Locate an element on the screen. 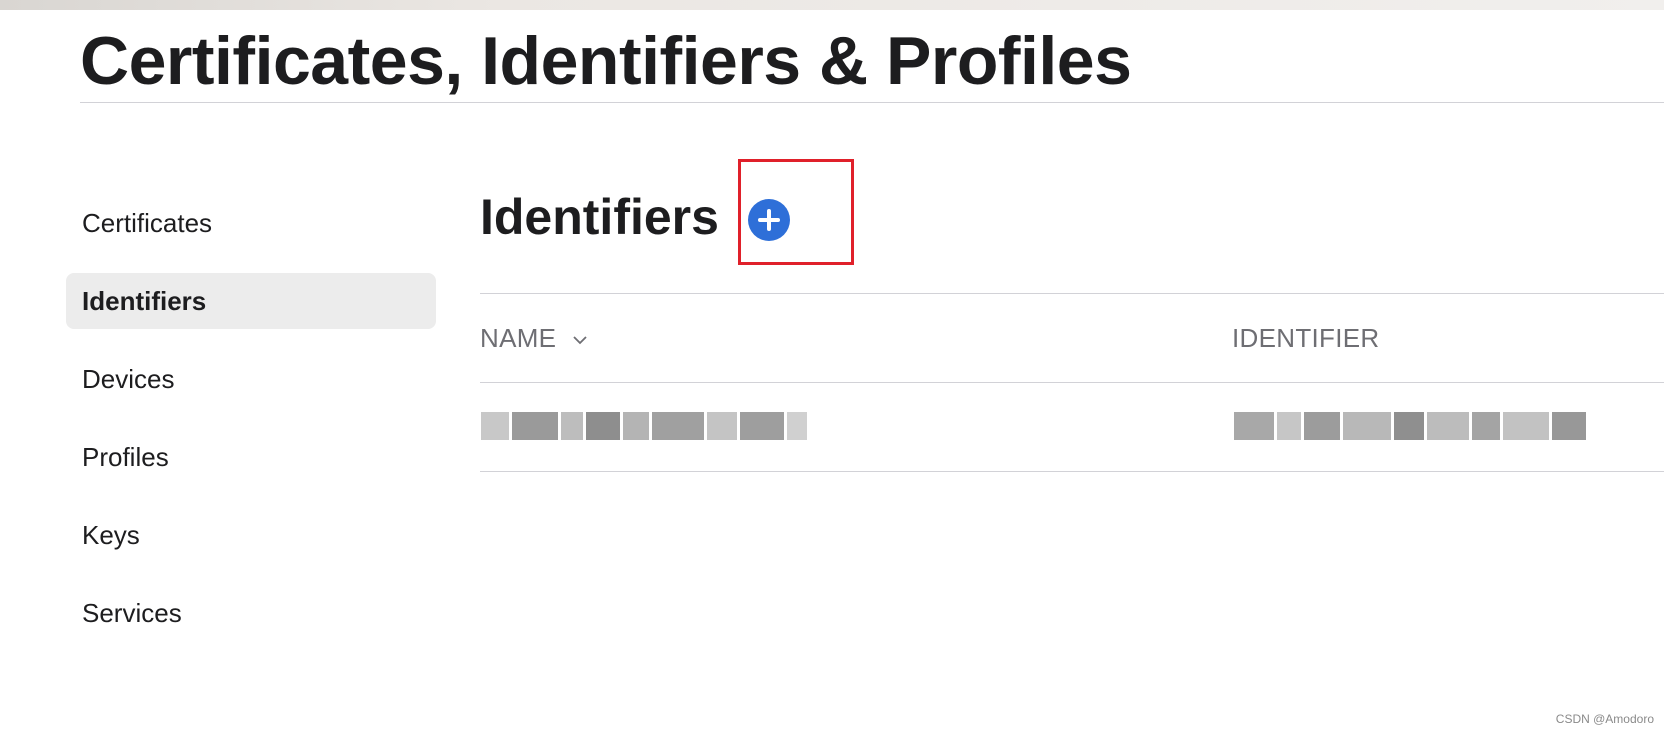  row-identifier-redacted is located at coordinates (1410, 426).